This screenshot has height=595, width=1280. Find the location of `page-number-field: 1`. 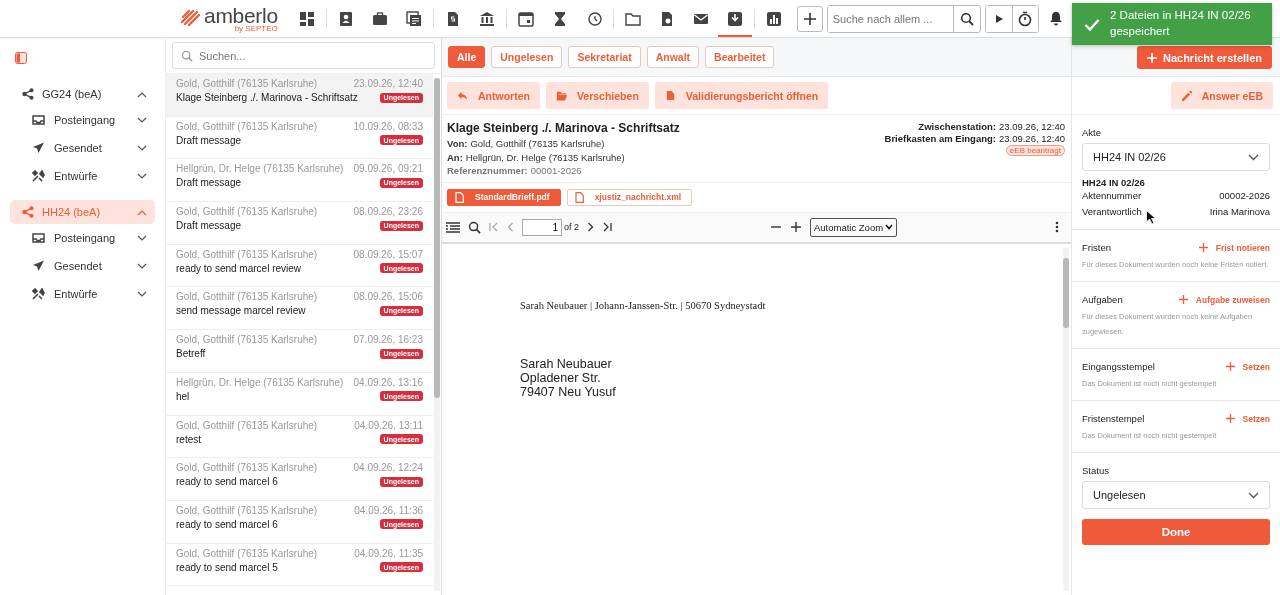

page-number-field: 1 is located at coordinates (542, 227).